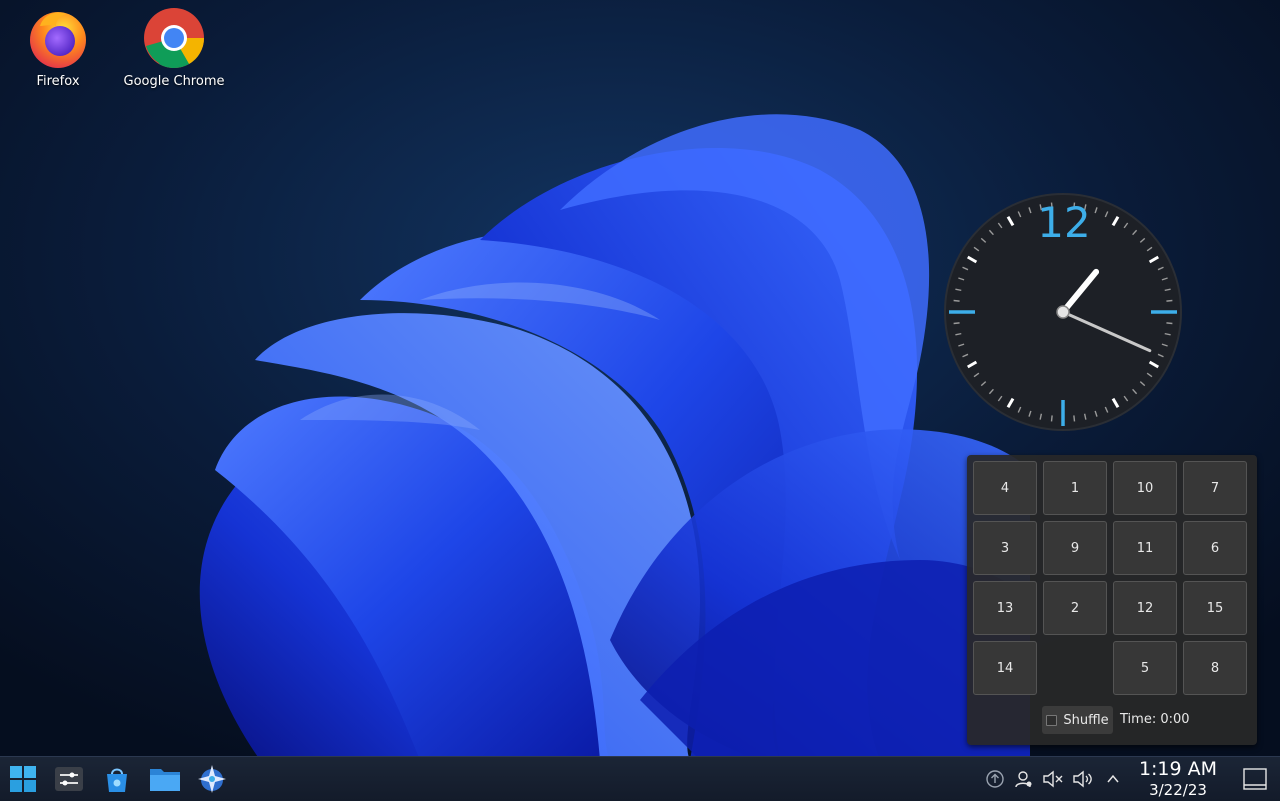 This screenshot has width=1280, height=801. What do you see at coordinates (1063, 222) in the screenshot?
I see `clock-numeral-12: 12` at bounding box center [1063, 222].